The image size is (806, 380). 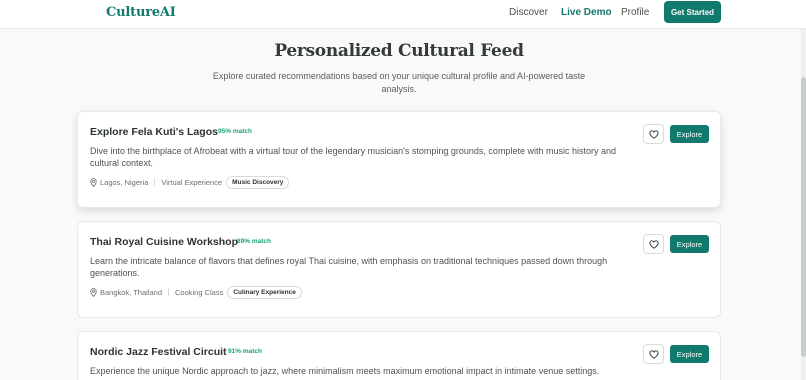 I want to click on nav-link-profile: Profile, so click(x=635, y=12).